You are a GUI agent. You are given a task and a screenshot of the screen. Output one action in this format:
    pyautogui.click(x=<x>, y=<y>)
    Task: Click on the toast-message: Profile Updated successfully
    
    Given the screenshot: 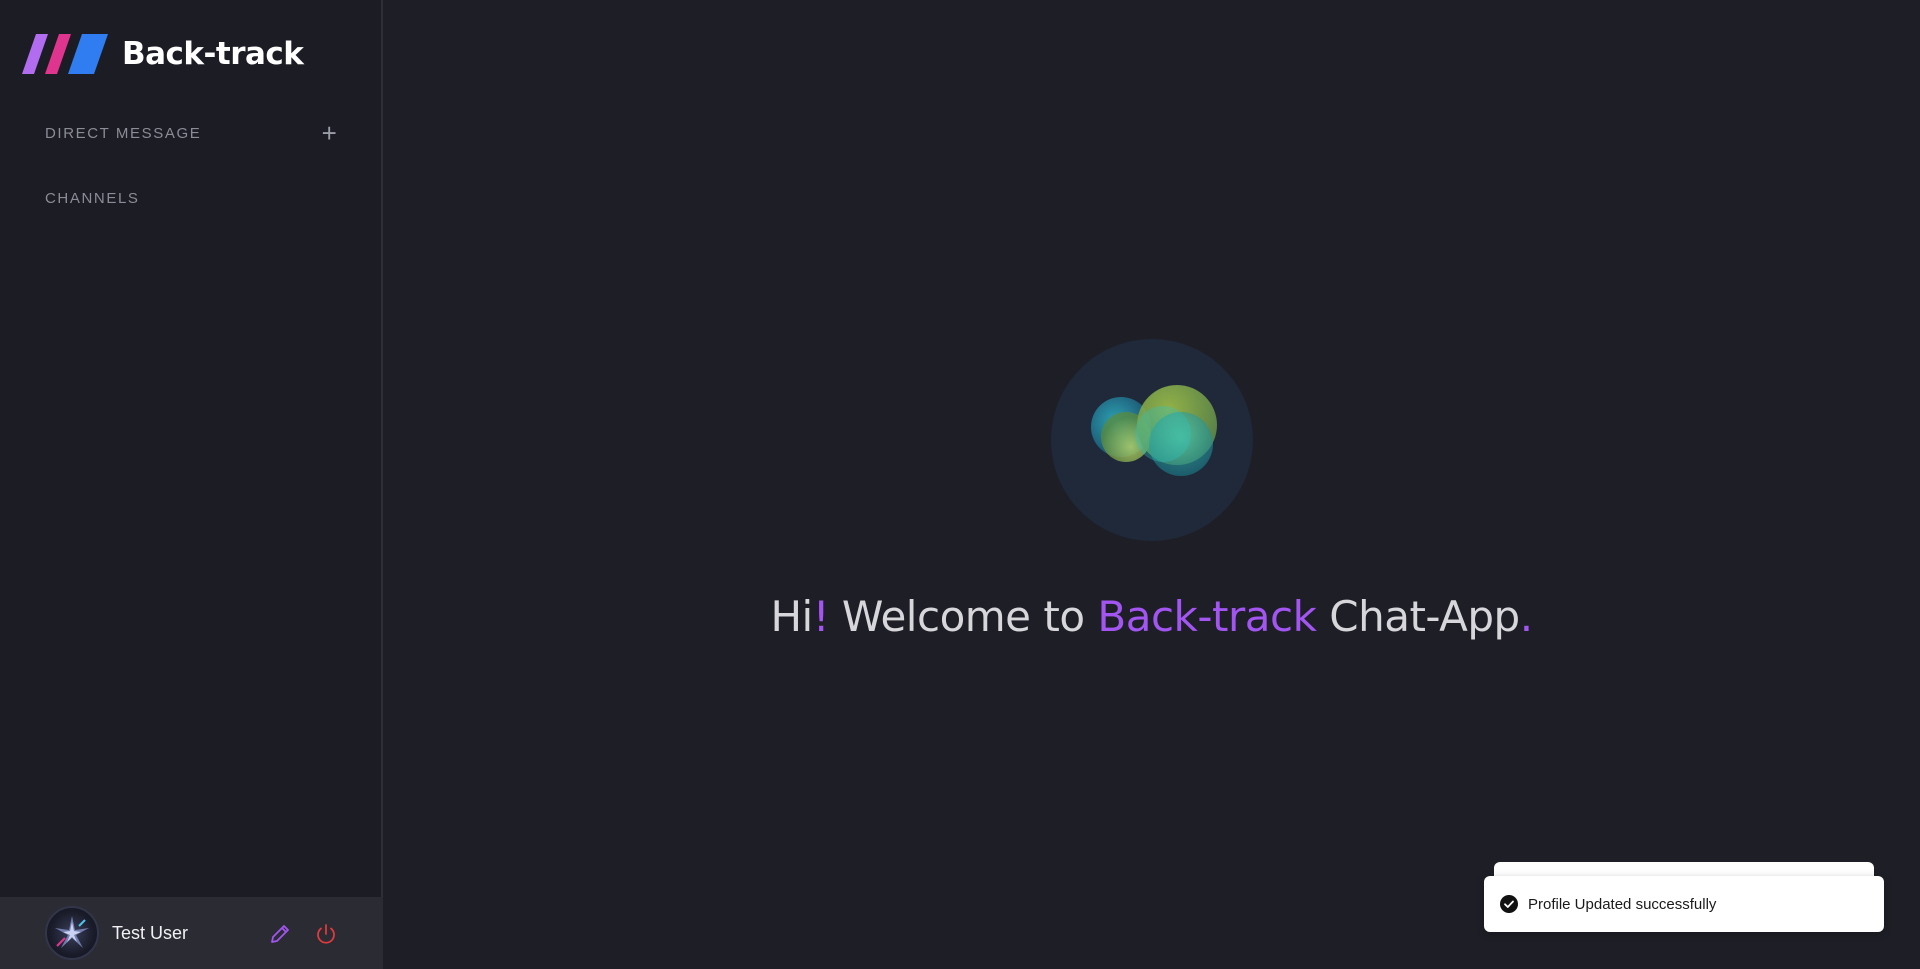 What is the action you would take?
    pyautogui.click(x=1622, y=904)
    